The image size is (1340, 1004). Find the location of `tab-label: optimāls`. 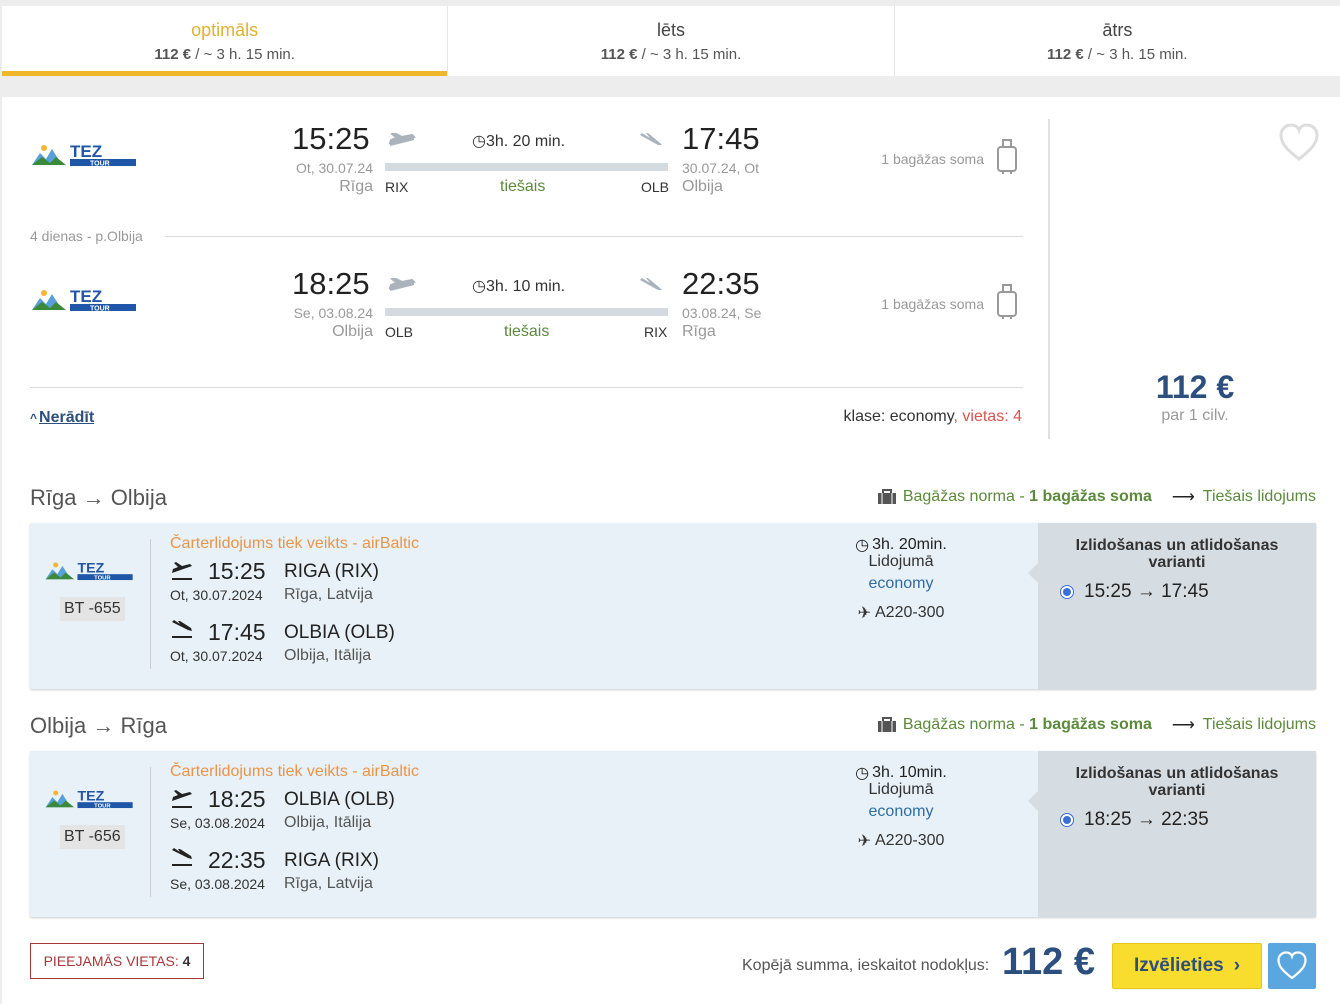

tab-label: optimāls is located at coordinates (225, 30).